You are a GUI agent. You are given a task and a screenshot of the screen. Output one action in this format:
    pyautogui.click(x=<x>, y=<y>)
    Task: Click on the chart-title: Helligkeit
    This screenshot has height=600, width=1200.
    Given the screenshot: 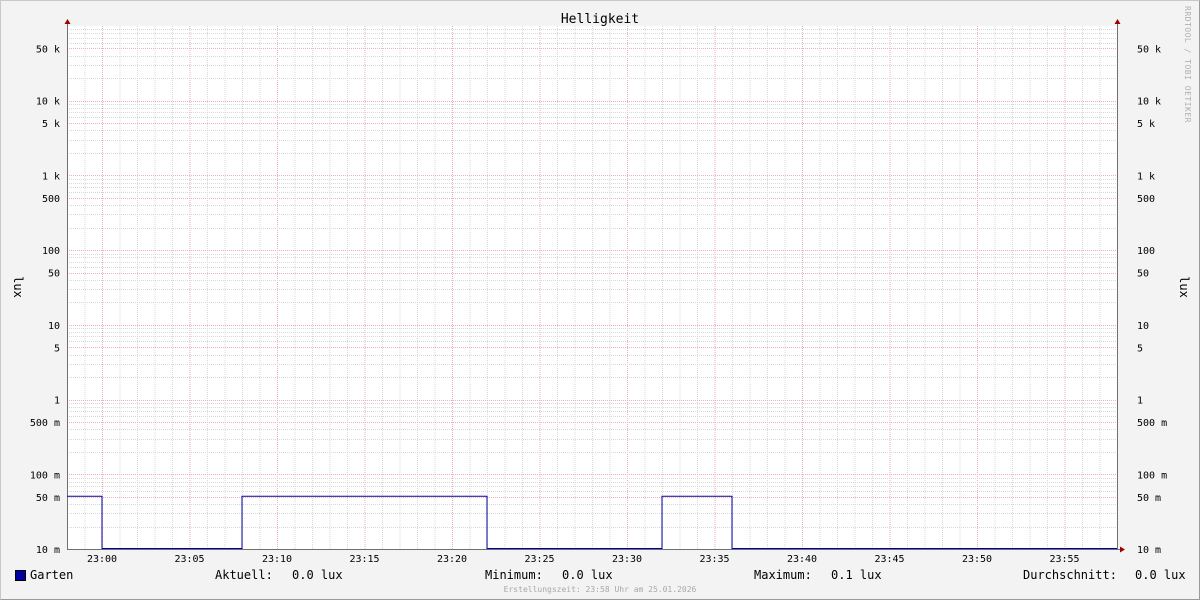 What is the action you would take?
    pyautogui.click(x=600, y=19)
    